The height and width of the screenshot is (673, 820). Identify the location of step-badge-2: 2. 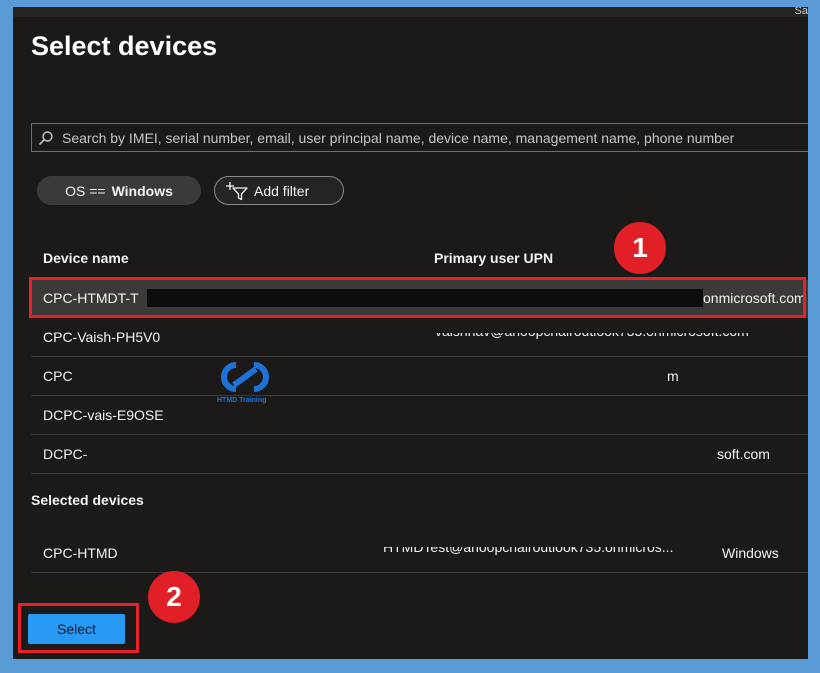
(174, 597).